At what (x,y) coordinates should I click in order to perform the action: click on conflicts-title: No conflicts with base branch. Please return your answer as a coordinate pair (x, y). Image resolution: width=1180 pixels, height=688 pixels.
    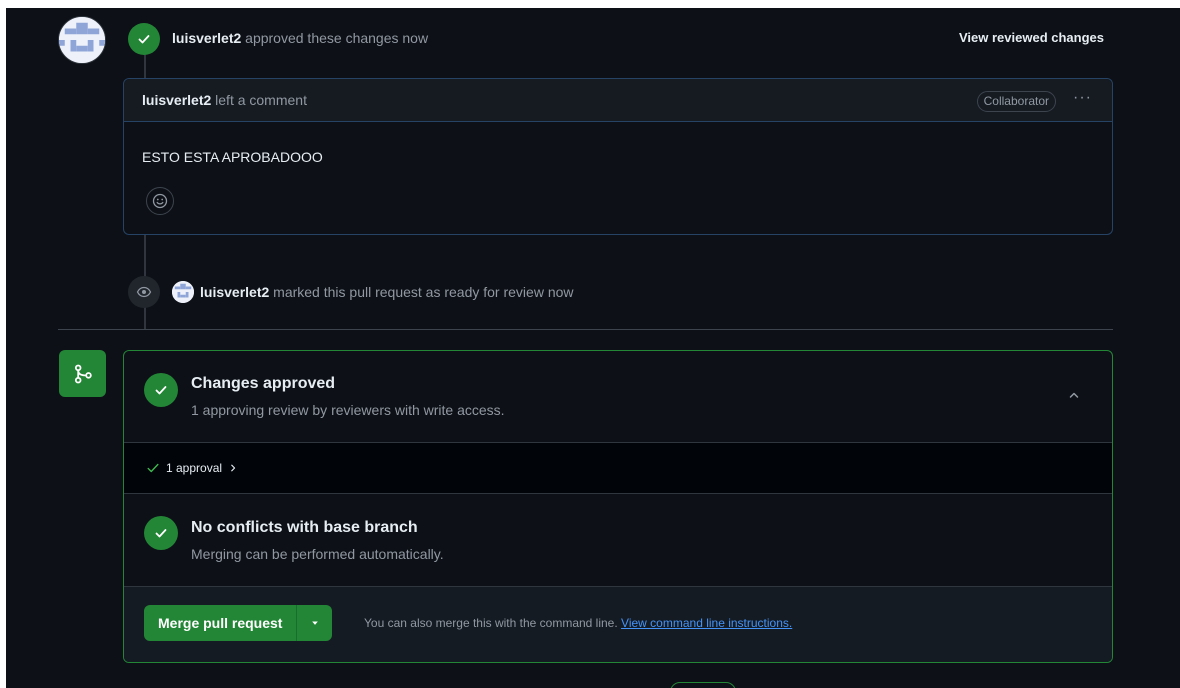
    Looking at the image, I should click on (304, 527).